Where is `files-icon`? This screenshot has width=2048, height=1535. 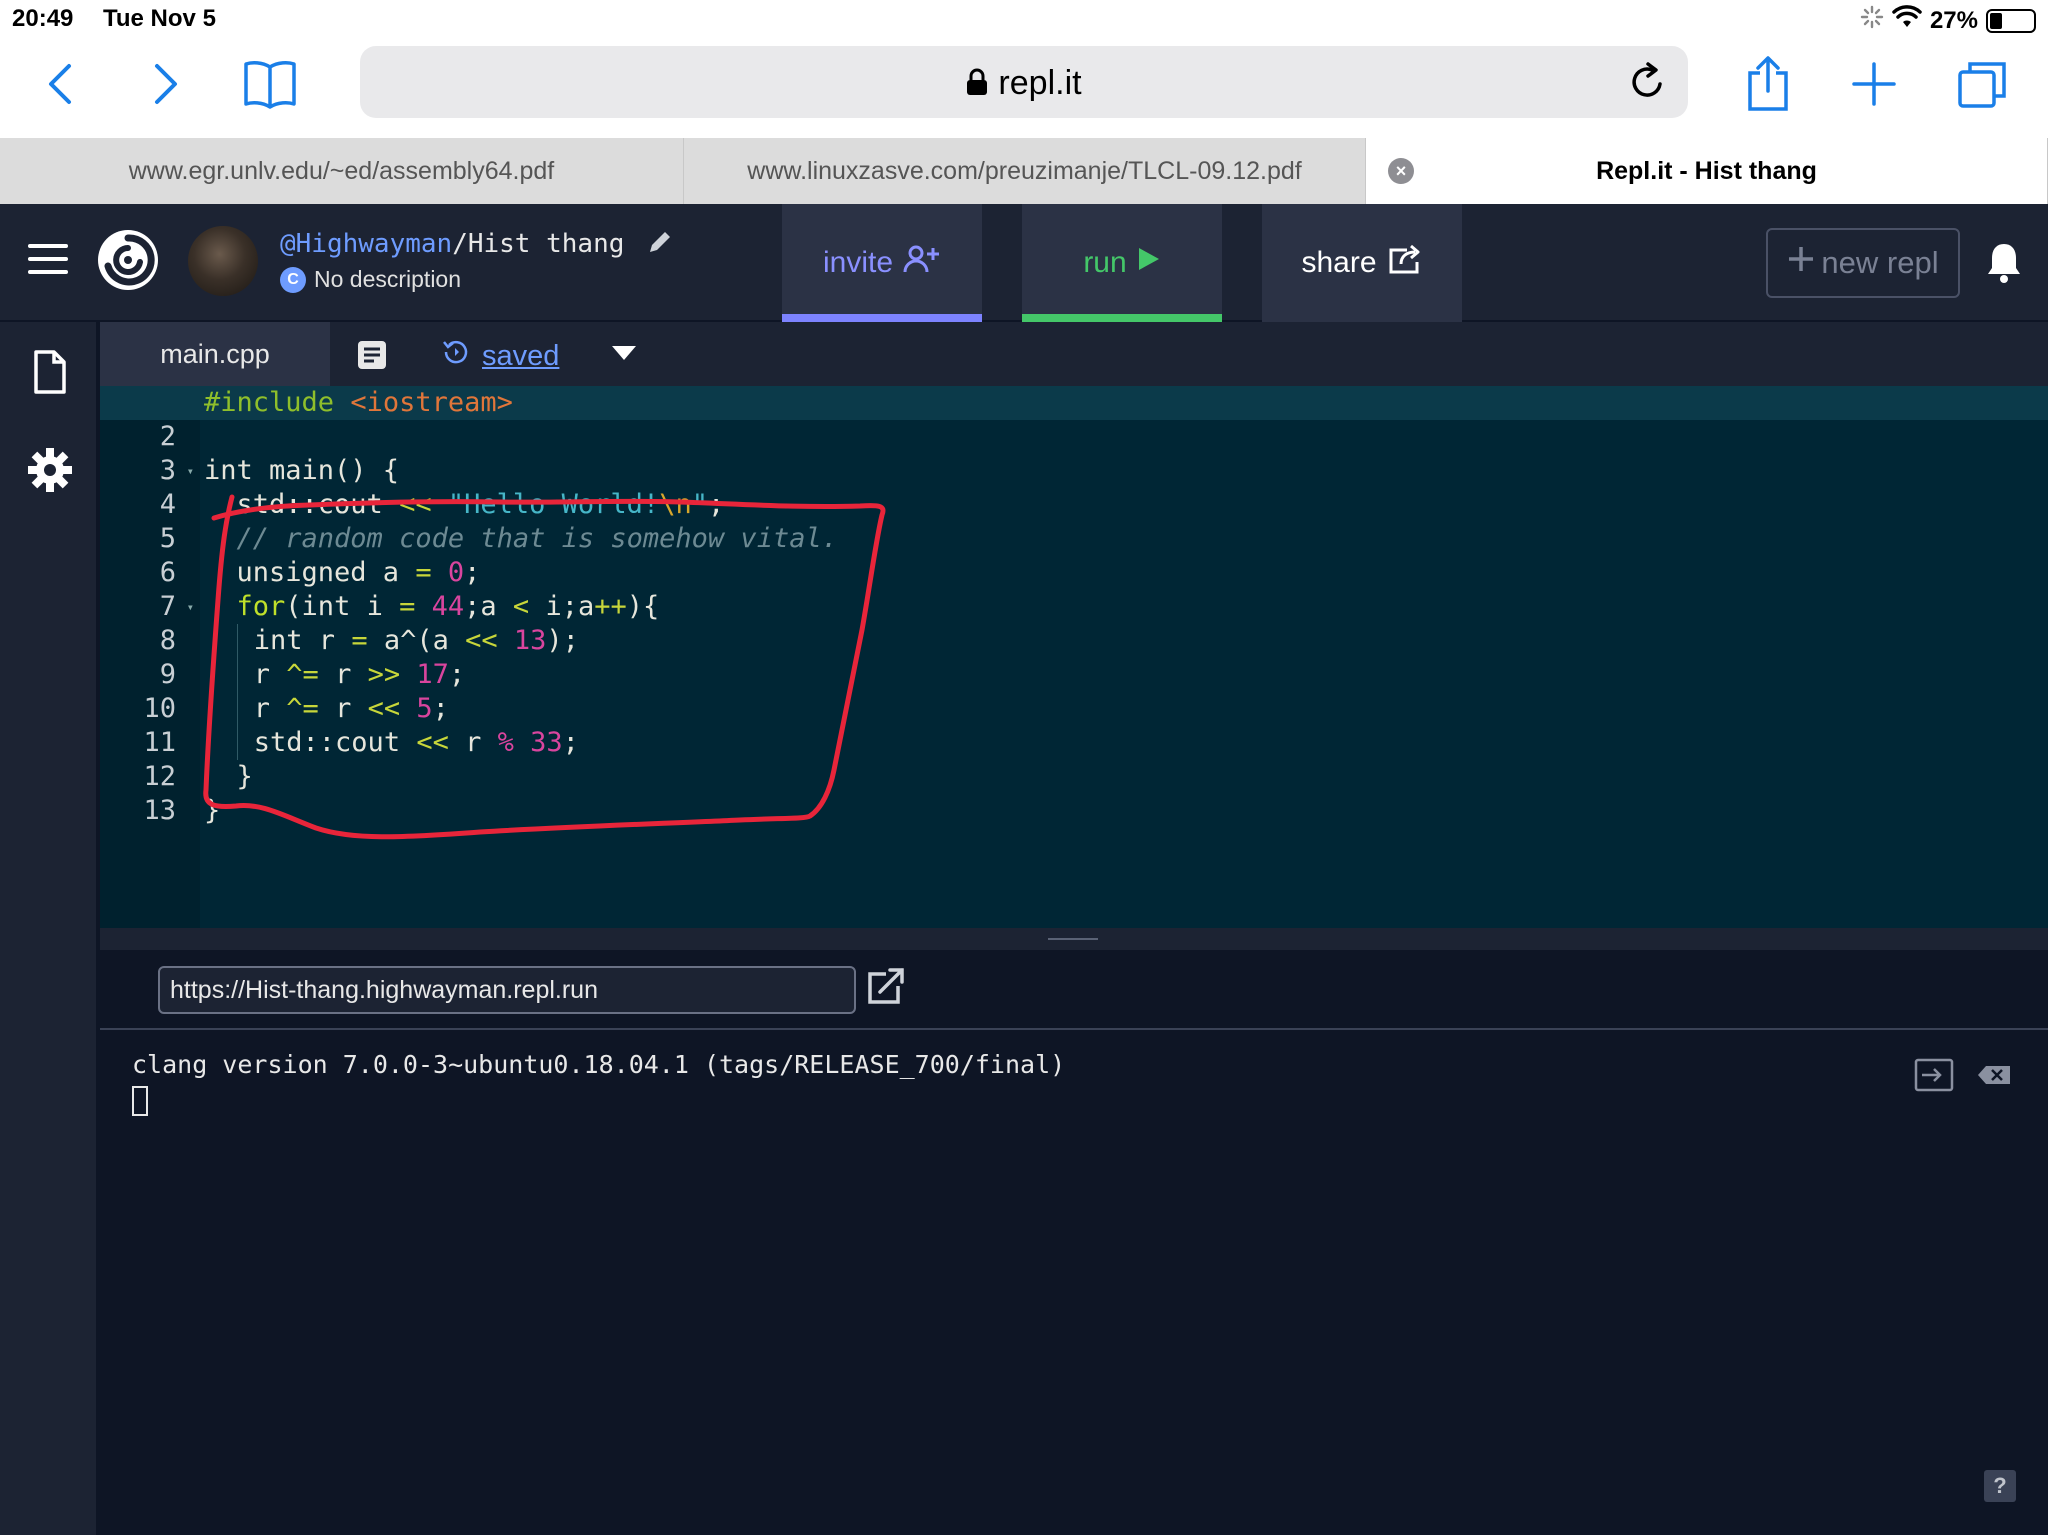
files-icon is located at coordinates (50, 372).